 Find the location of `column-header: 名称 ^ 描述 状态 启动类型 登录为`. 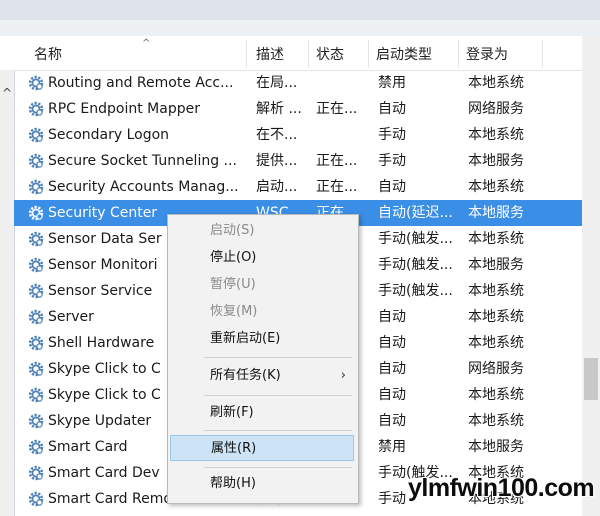

column-header: 名称 ^ 描述 状态 启动类型 登录为 is located at coordinates (307, 53).